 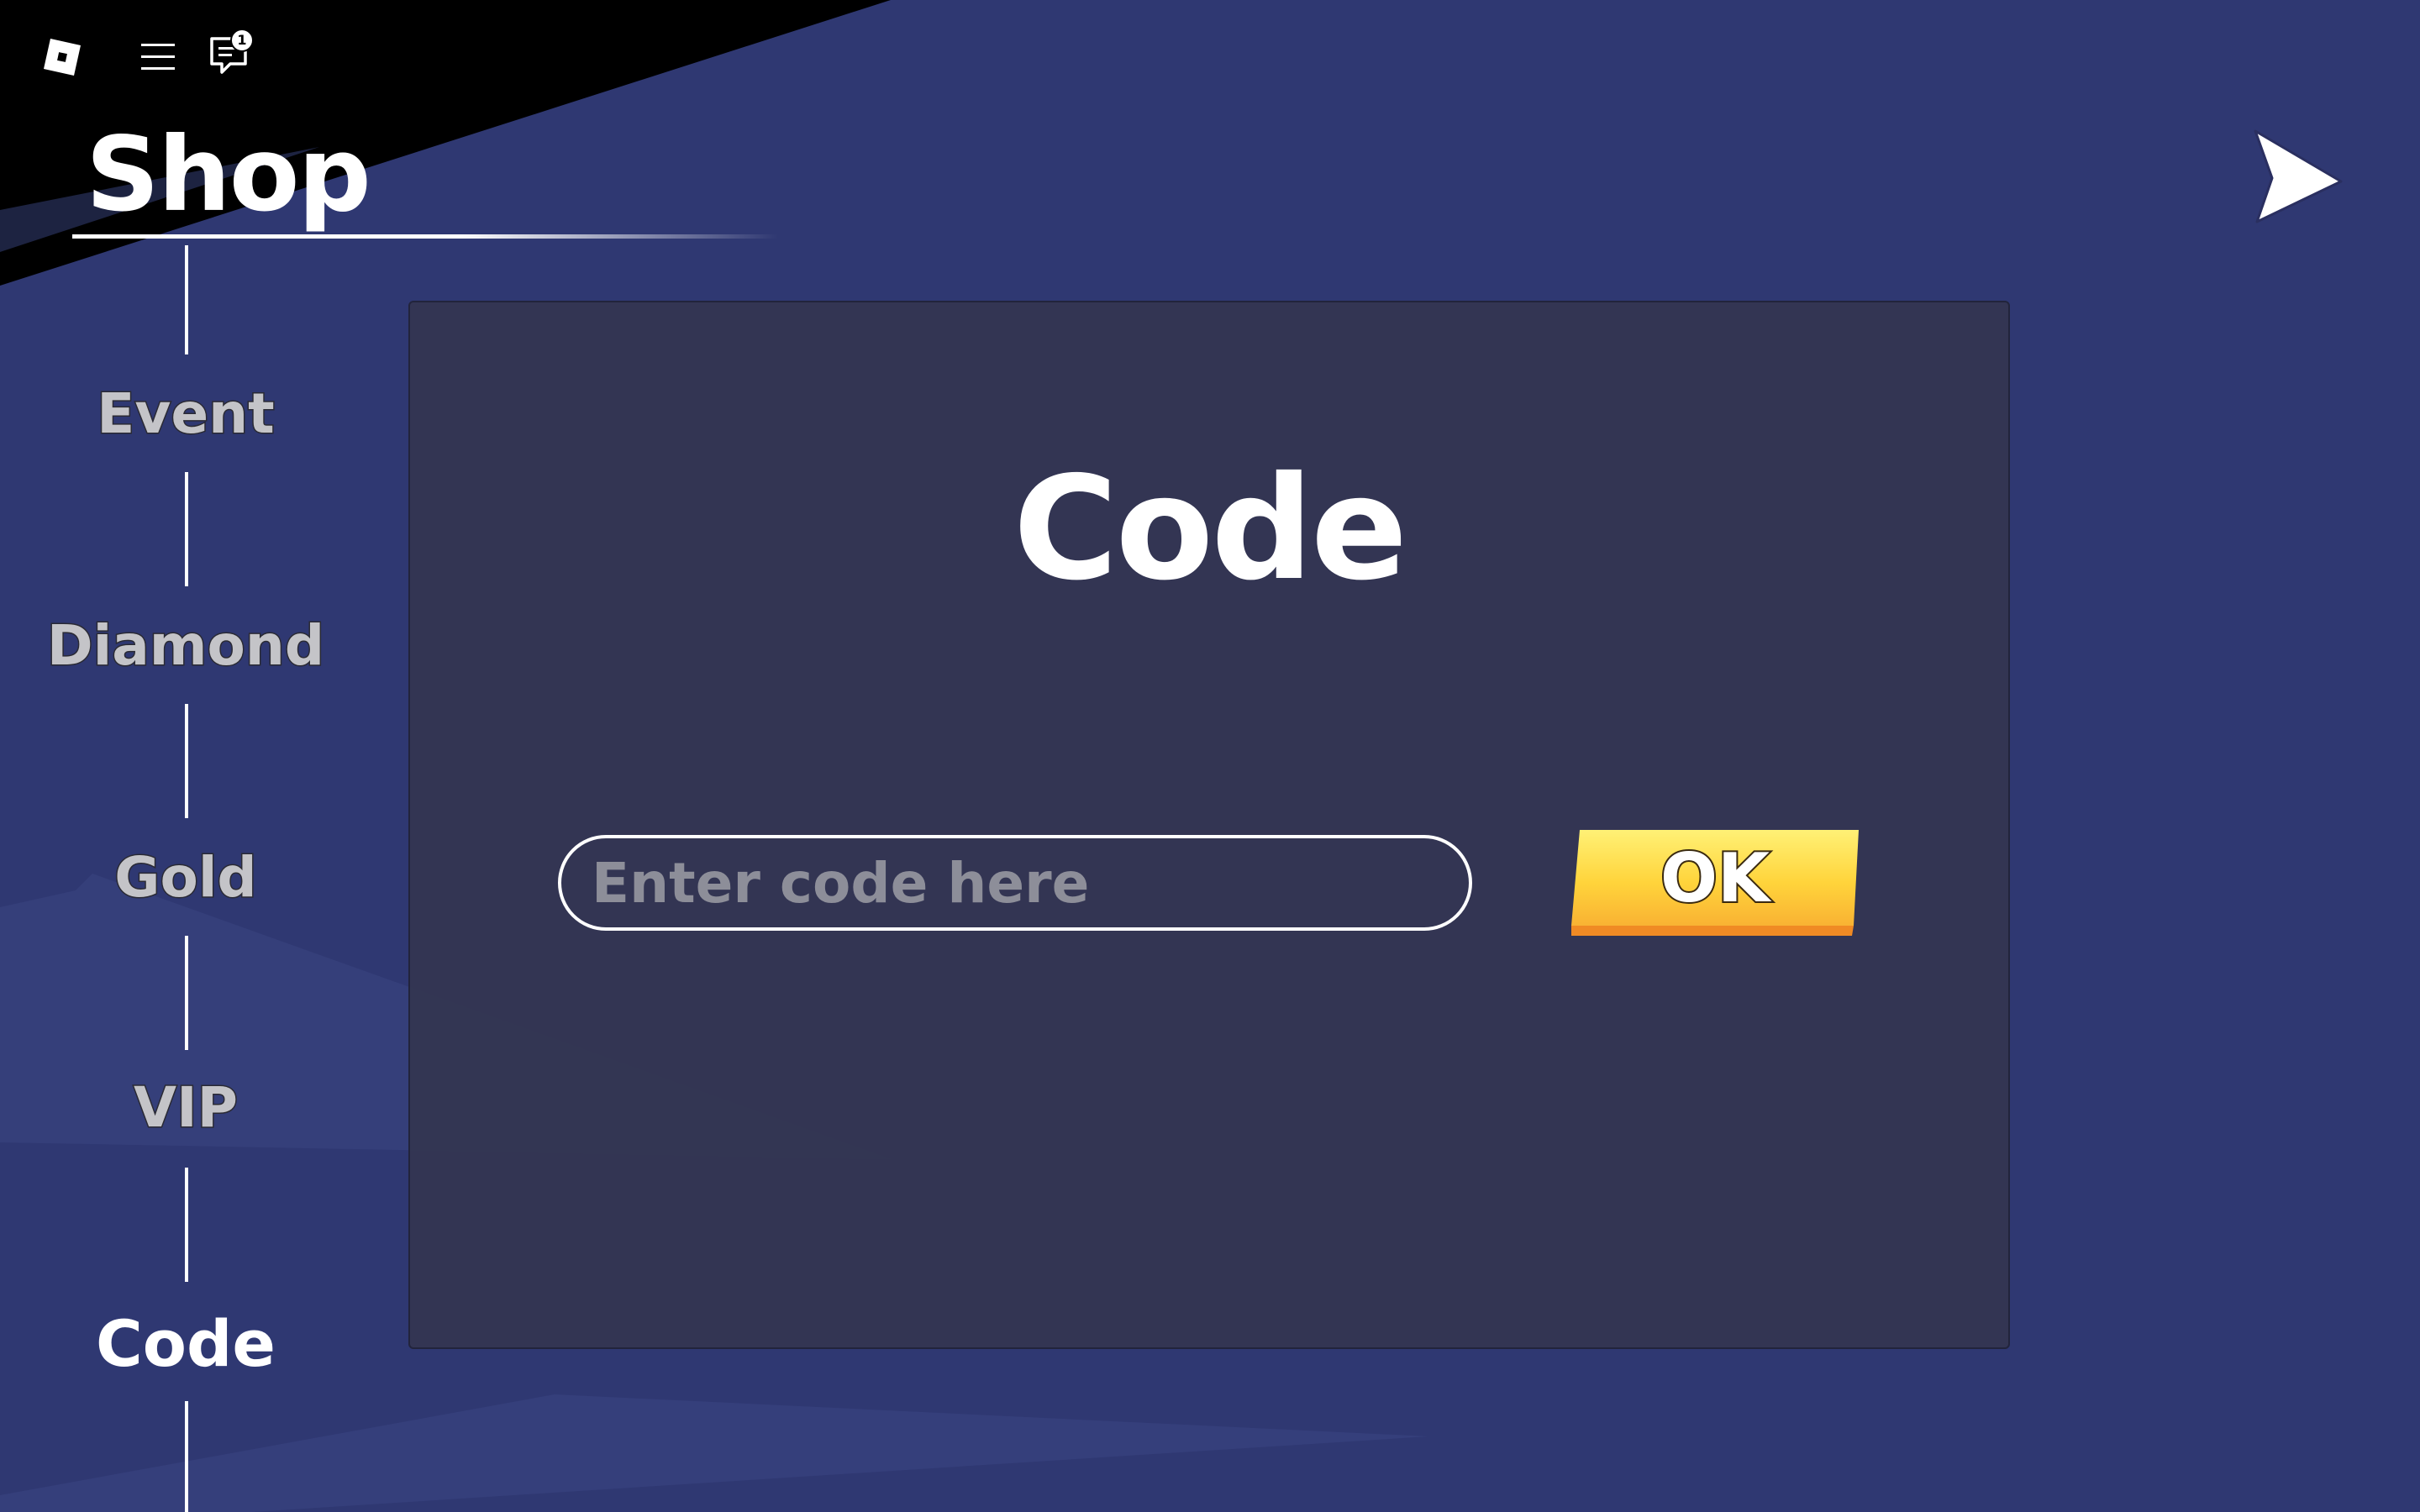 I want to click on nav-item-diamond: Diamond, so click(x=185, y=646).